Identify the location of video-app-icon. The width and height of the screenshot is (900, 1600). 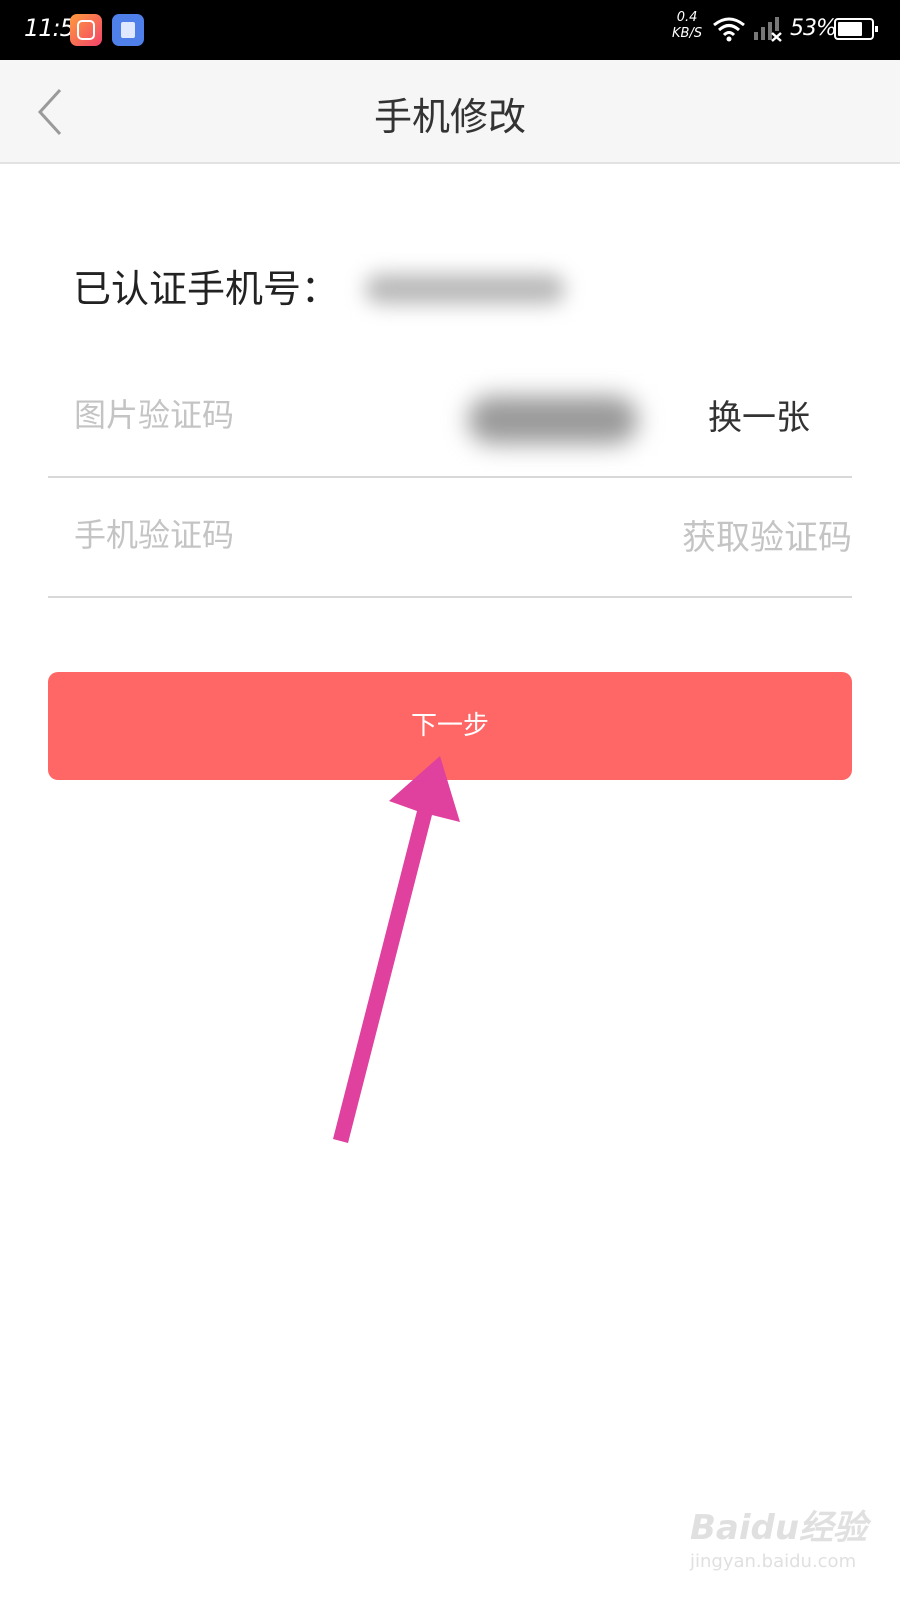
(86, 30).